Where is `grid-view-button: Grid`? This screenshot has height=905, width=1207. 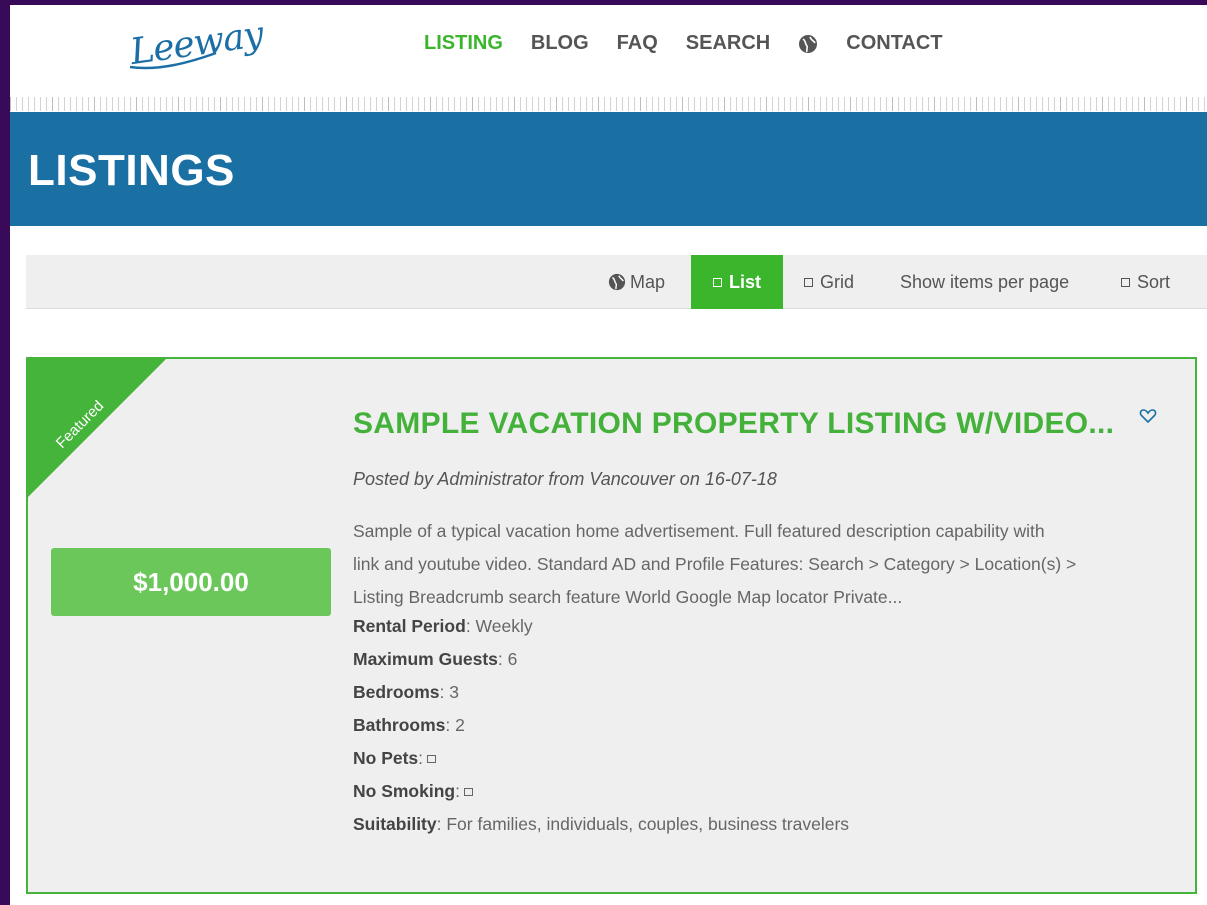
grid-view-button: Grid is located at coordinates (829, 282).